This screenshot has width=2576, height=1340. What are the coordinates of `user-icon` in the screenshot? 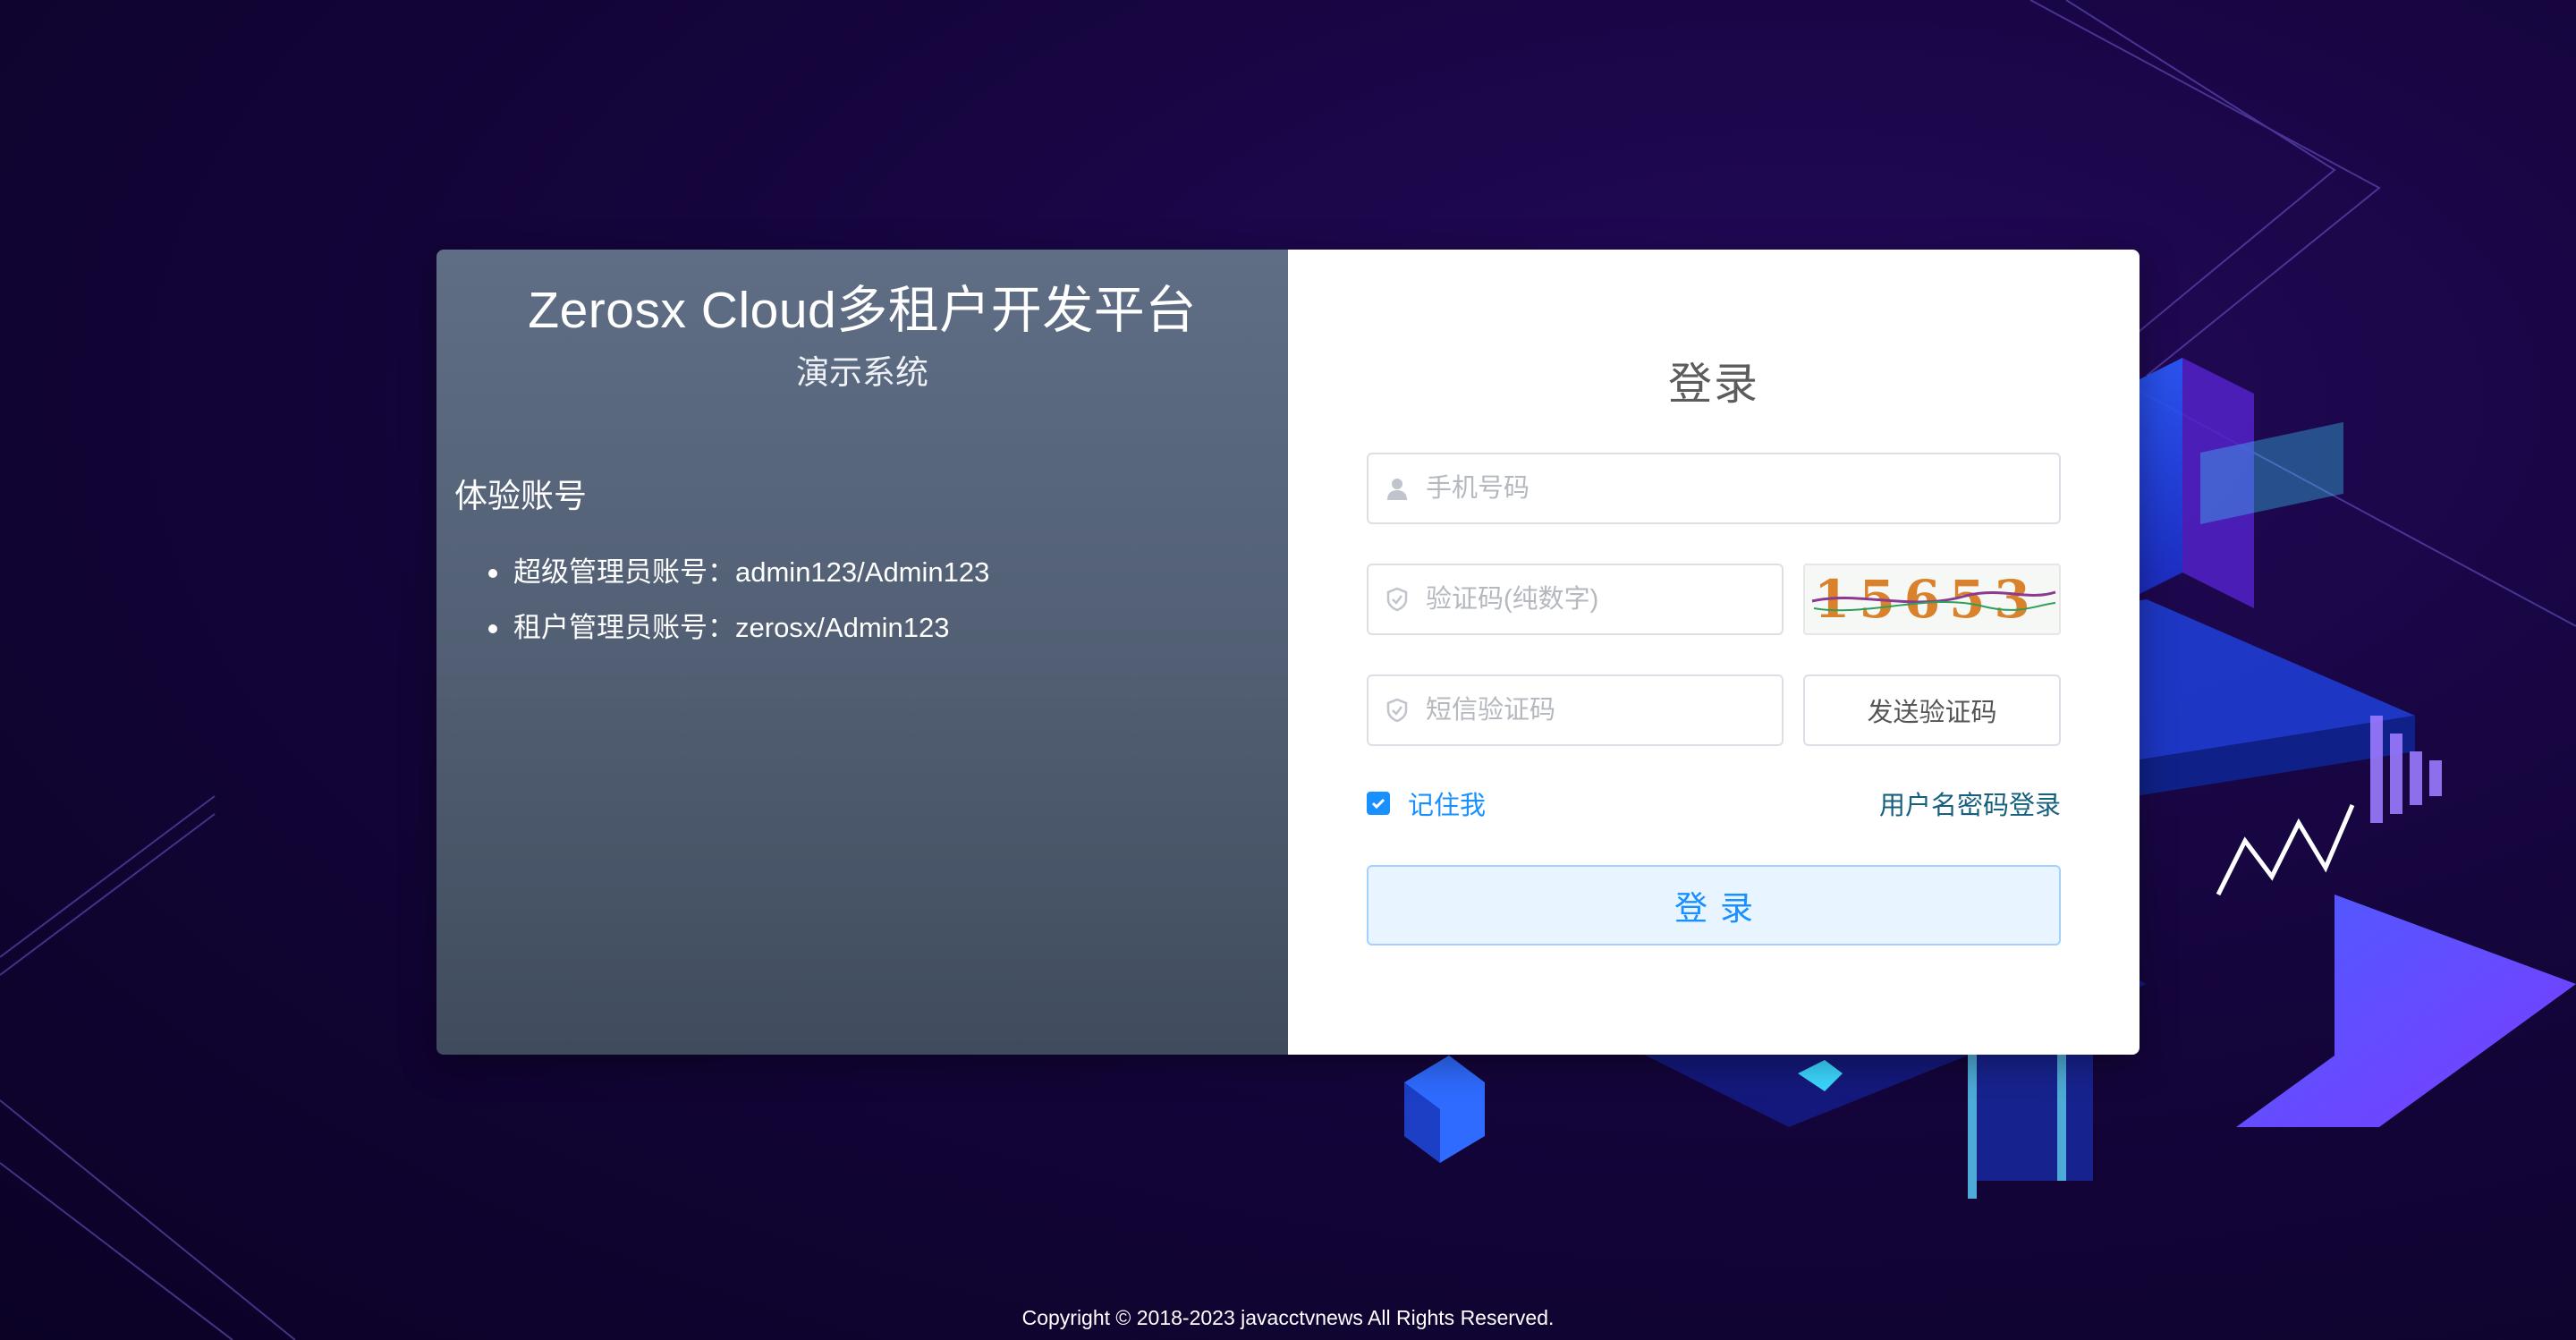 It's located at (1397, 488).